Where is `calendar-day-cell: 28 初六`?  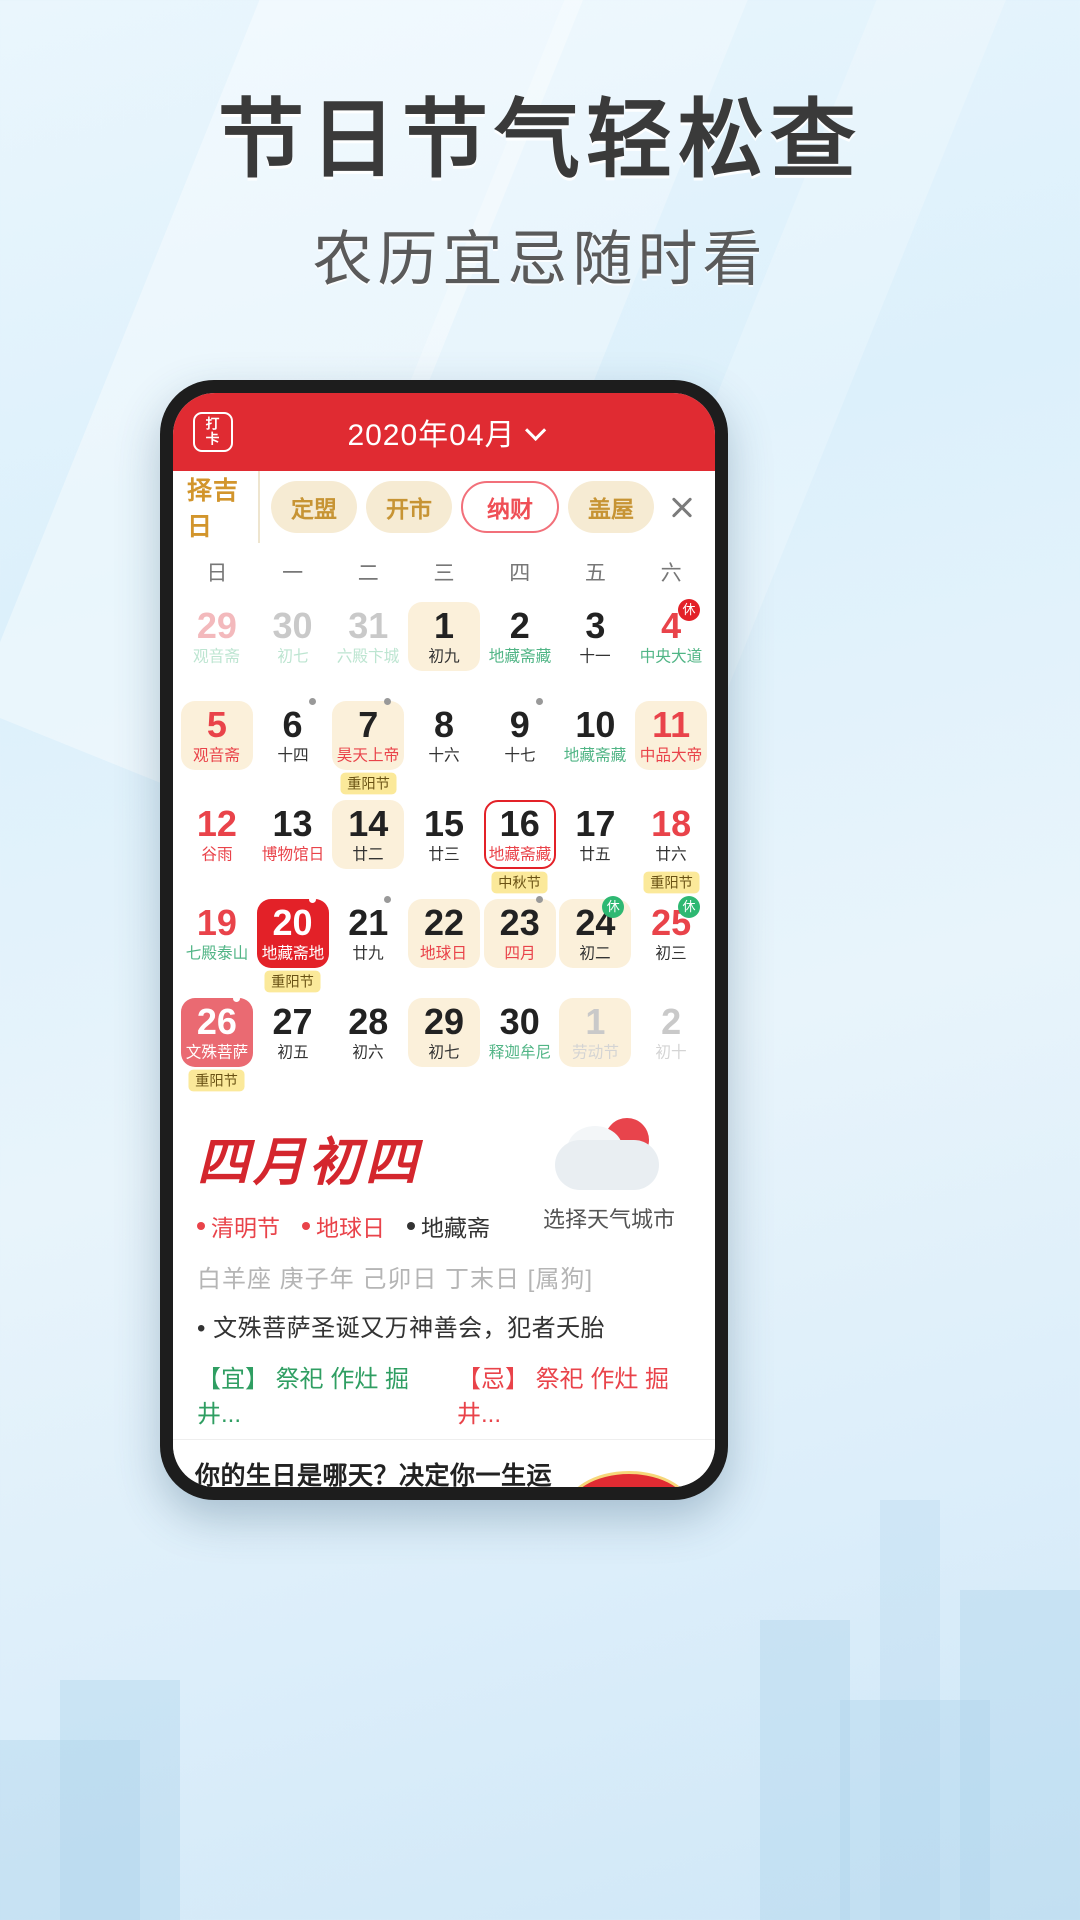 calendar-day-cell: 28 初六 is located at coordinates (368, 1039).